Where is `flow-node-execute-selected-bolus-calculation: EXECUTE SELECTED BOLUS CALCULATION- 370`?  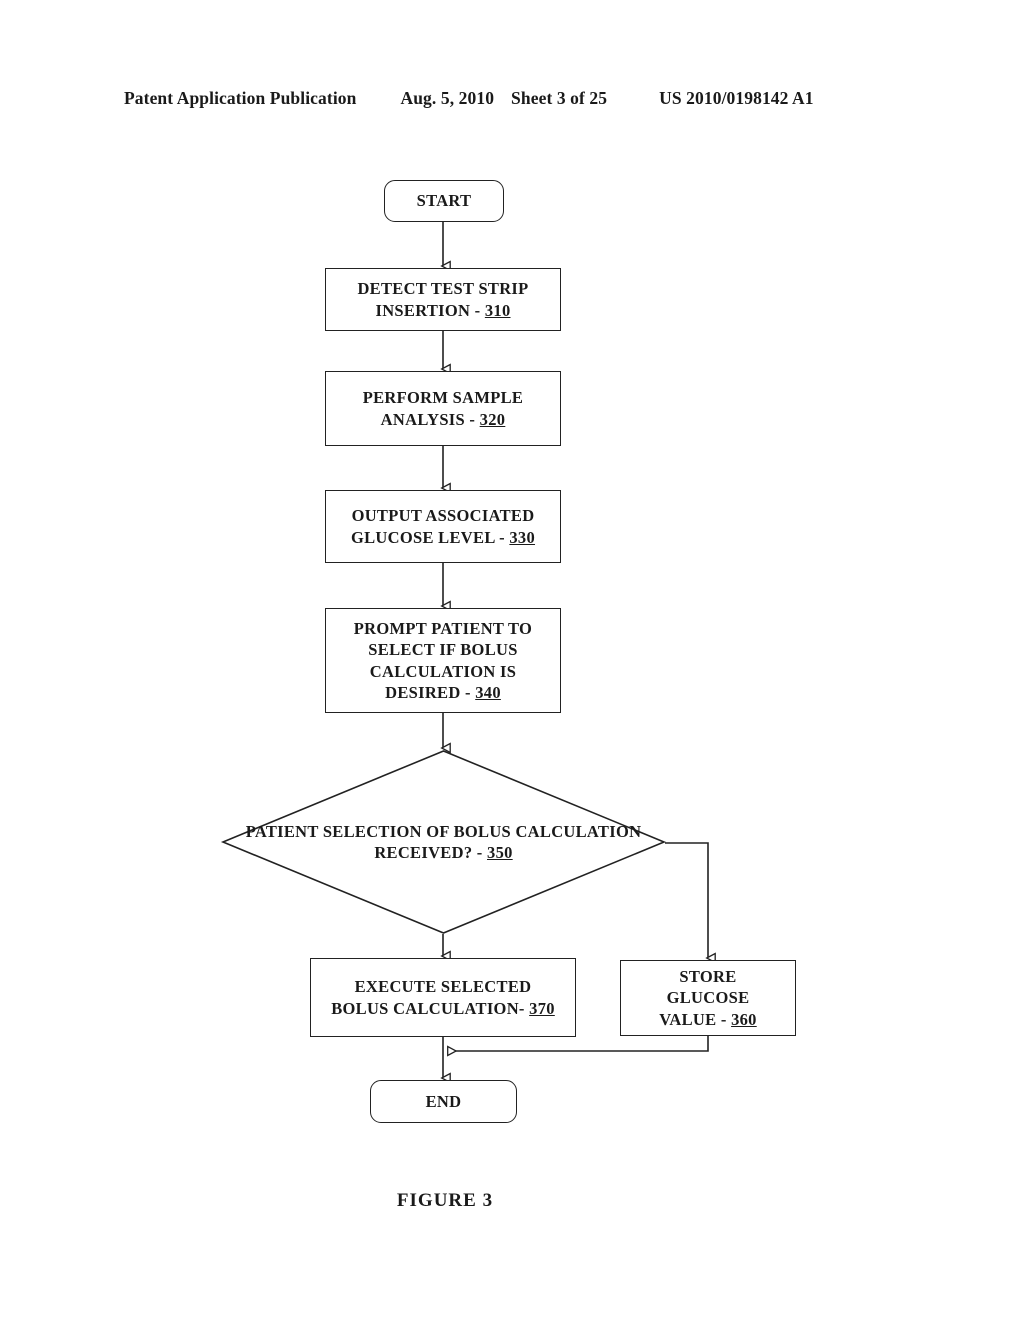
flow-node-execute-selected-bolus-calculation: EXECUTE SELECTED BOLUS CALCULATION- 370 is located at coordinates (443, 997).